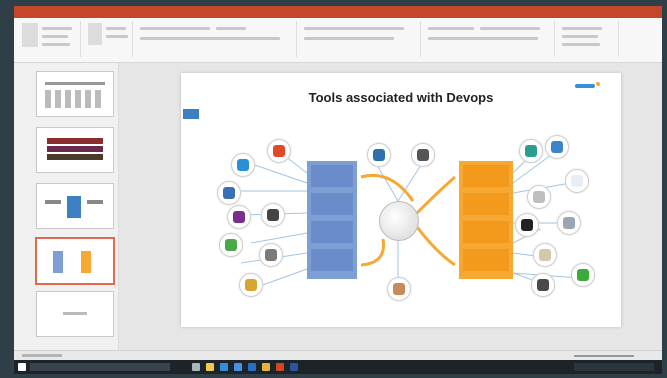 Image resolution: width=667 pixels, height=378 pixels. What do you see at coordinates (196, 367) in the screenshot?
I see `taskview-icon` at bounding box center [196, 367].